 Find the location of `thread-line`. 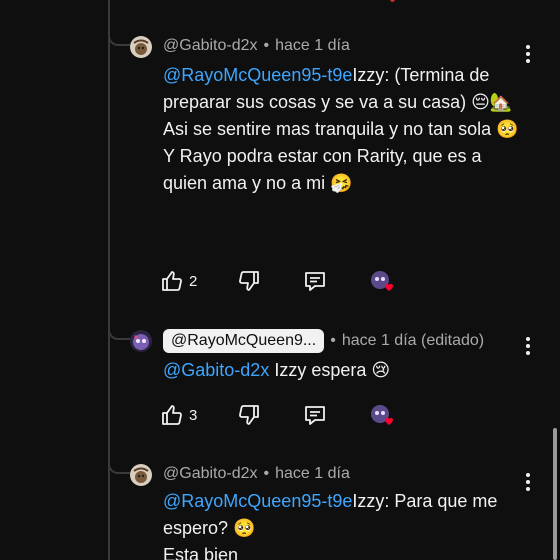

thread-line is located at coordinates (109, 280).